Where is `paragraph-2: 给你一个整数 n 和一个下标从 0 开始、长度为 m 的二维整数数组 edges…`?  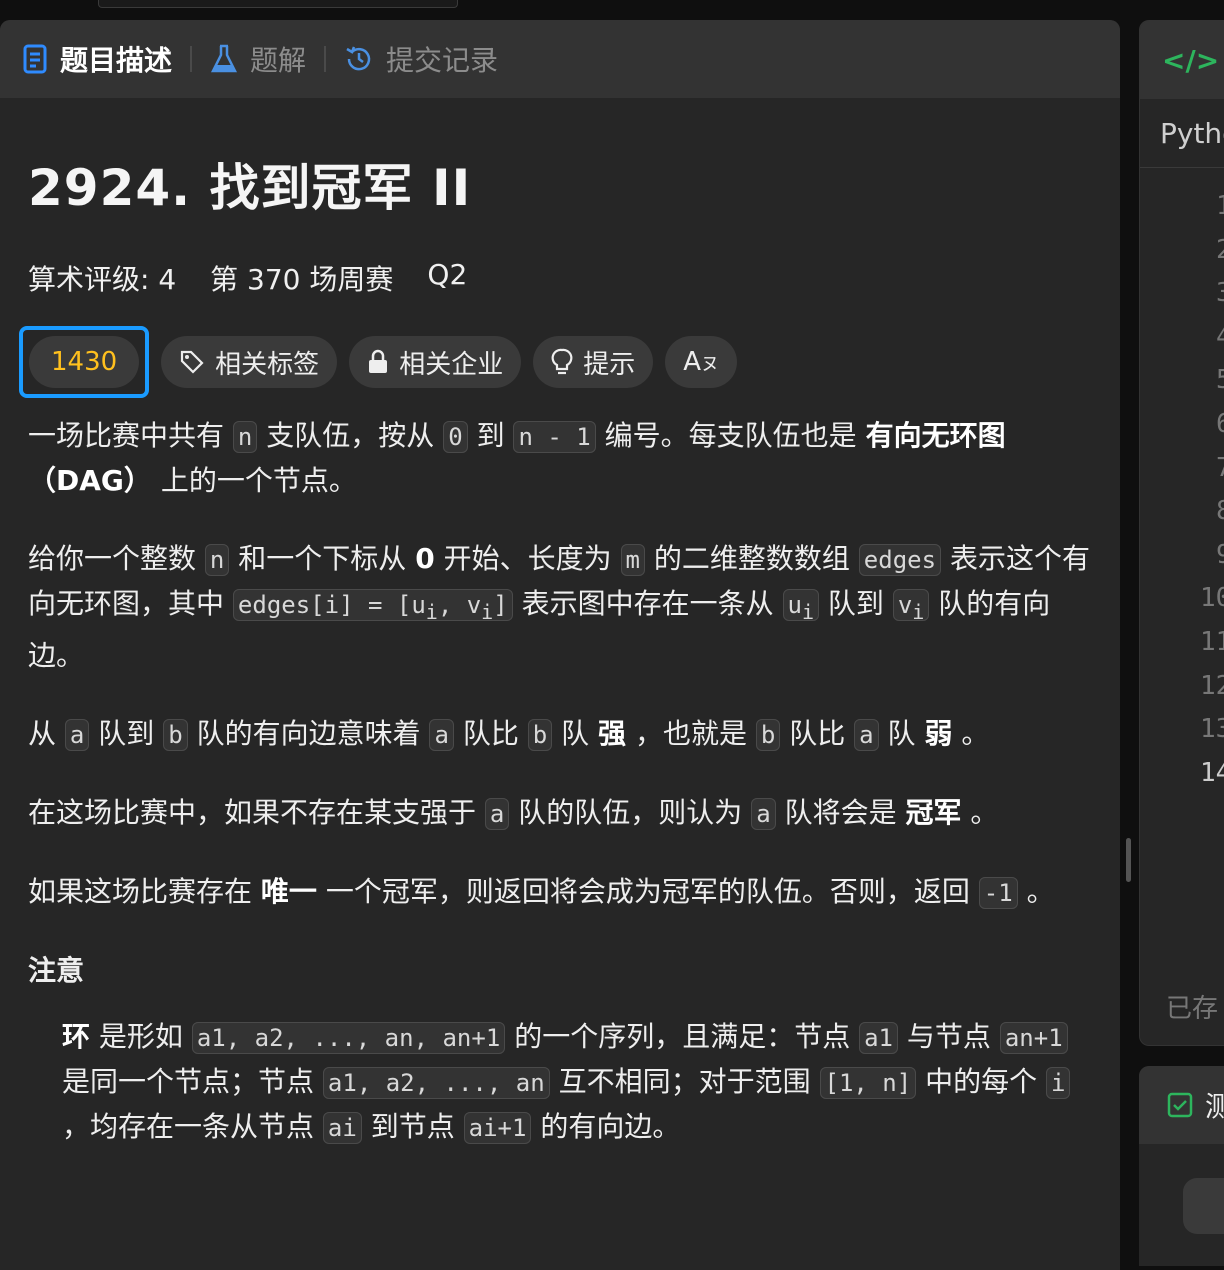 paragraph-2: 给你一个整数 n 和一个下标从 0 开始、长度为 m 的二维整数数组 edges… is located at coordinates (559, 607).